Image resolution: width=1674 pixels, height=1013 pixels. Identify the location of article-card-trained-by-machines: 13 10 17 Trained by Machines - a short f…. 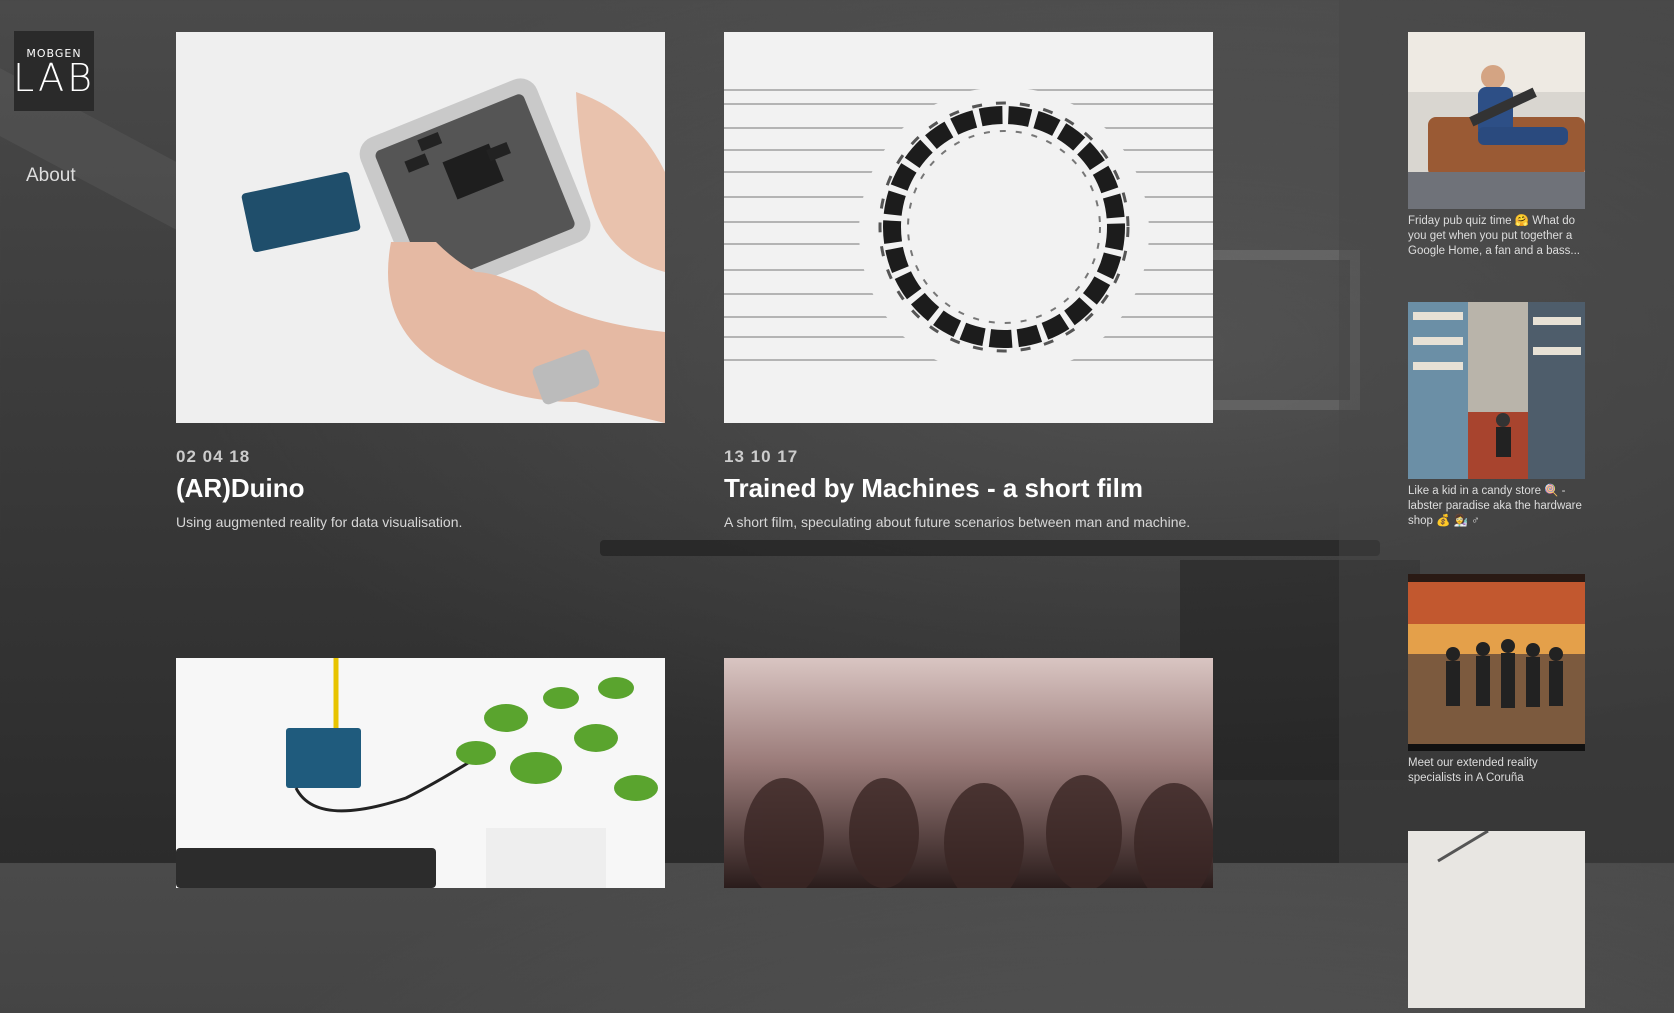
(968, 281).